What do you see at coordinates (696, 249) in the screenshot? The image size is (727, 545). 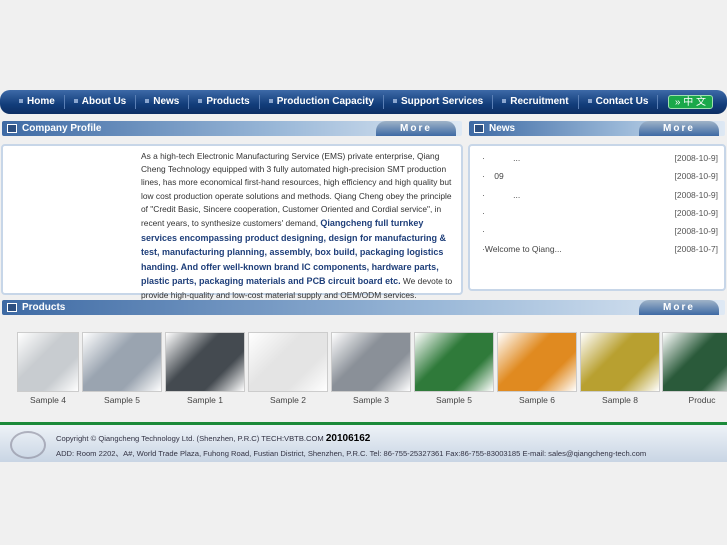 I see `news-date: [2008-10-7]` at bounding box center [696, 249].